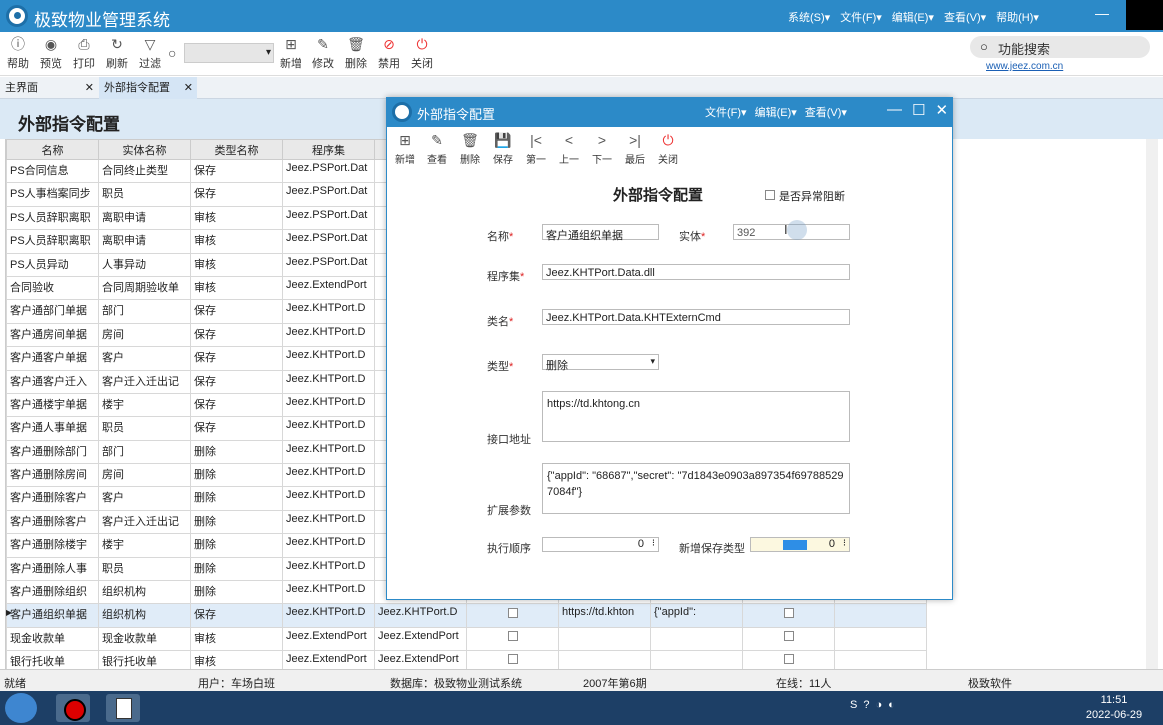 This screenshot has width=1163, height=725. I want to click on edit-button: ✎ 修改, so click(323, 53).